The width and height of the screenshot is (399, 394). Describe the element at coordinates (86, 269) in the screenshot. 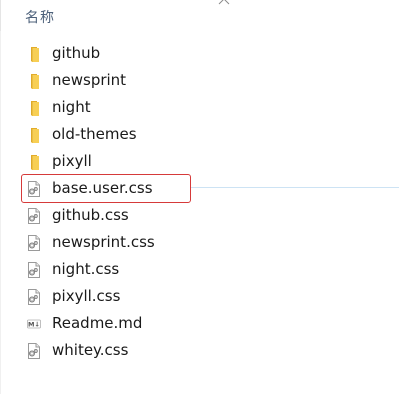

I see `file-name: night.css` at that location.